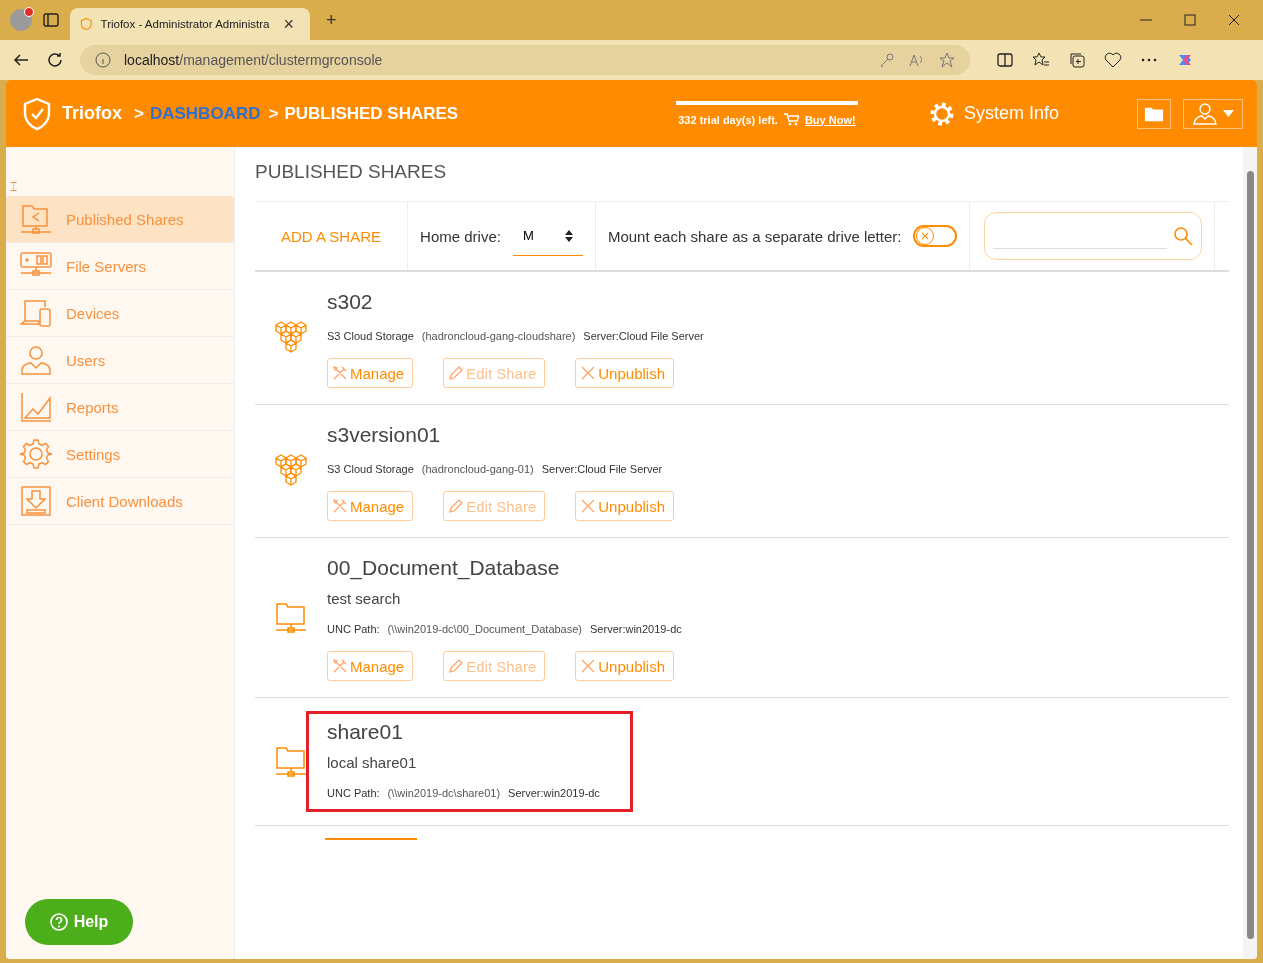  What do you see at coordinates (935, 236) in the screenshot?
I see `toggle-switch` at bounding box center [935, 236].